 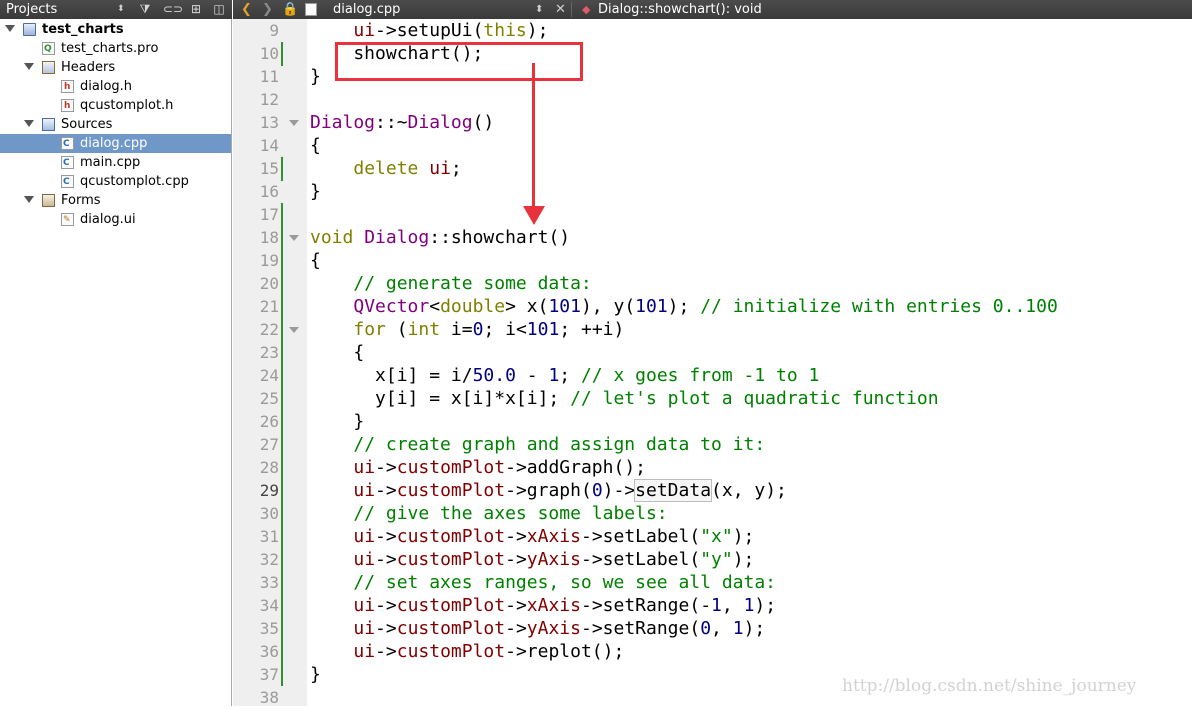 I want to click on line-number: 10, so click(x=269, y=53).